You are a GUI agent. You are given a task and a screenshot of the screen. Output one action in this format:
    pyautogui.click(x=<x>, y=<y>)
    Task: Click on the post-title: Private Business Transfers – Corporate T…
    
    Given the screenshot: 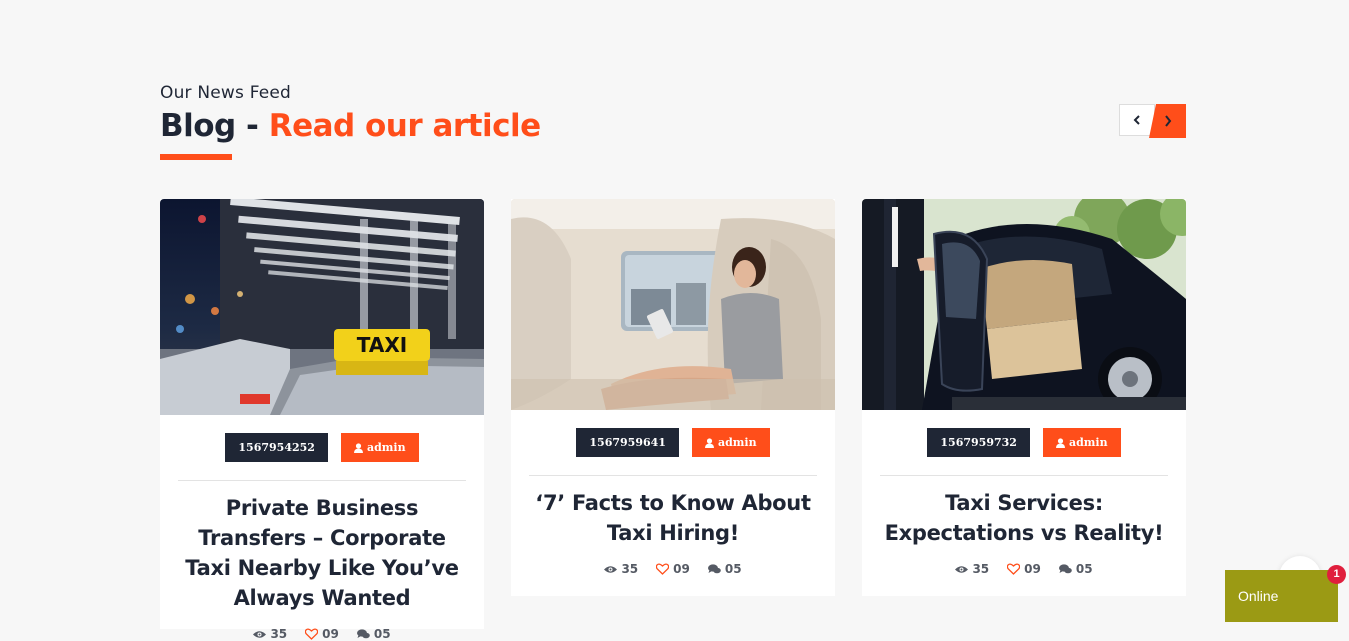 What is the action you would take?
    pyautogui.click(x=322, y=553)
    